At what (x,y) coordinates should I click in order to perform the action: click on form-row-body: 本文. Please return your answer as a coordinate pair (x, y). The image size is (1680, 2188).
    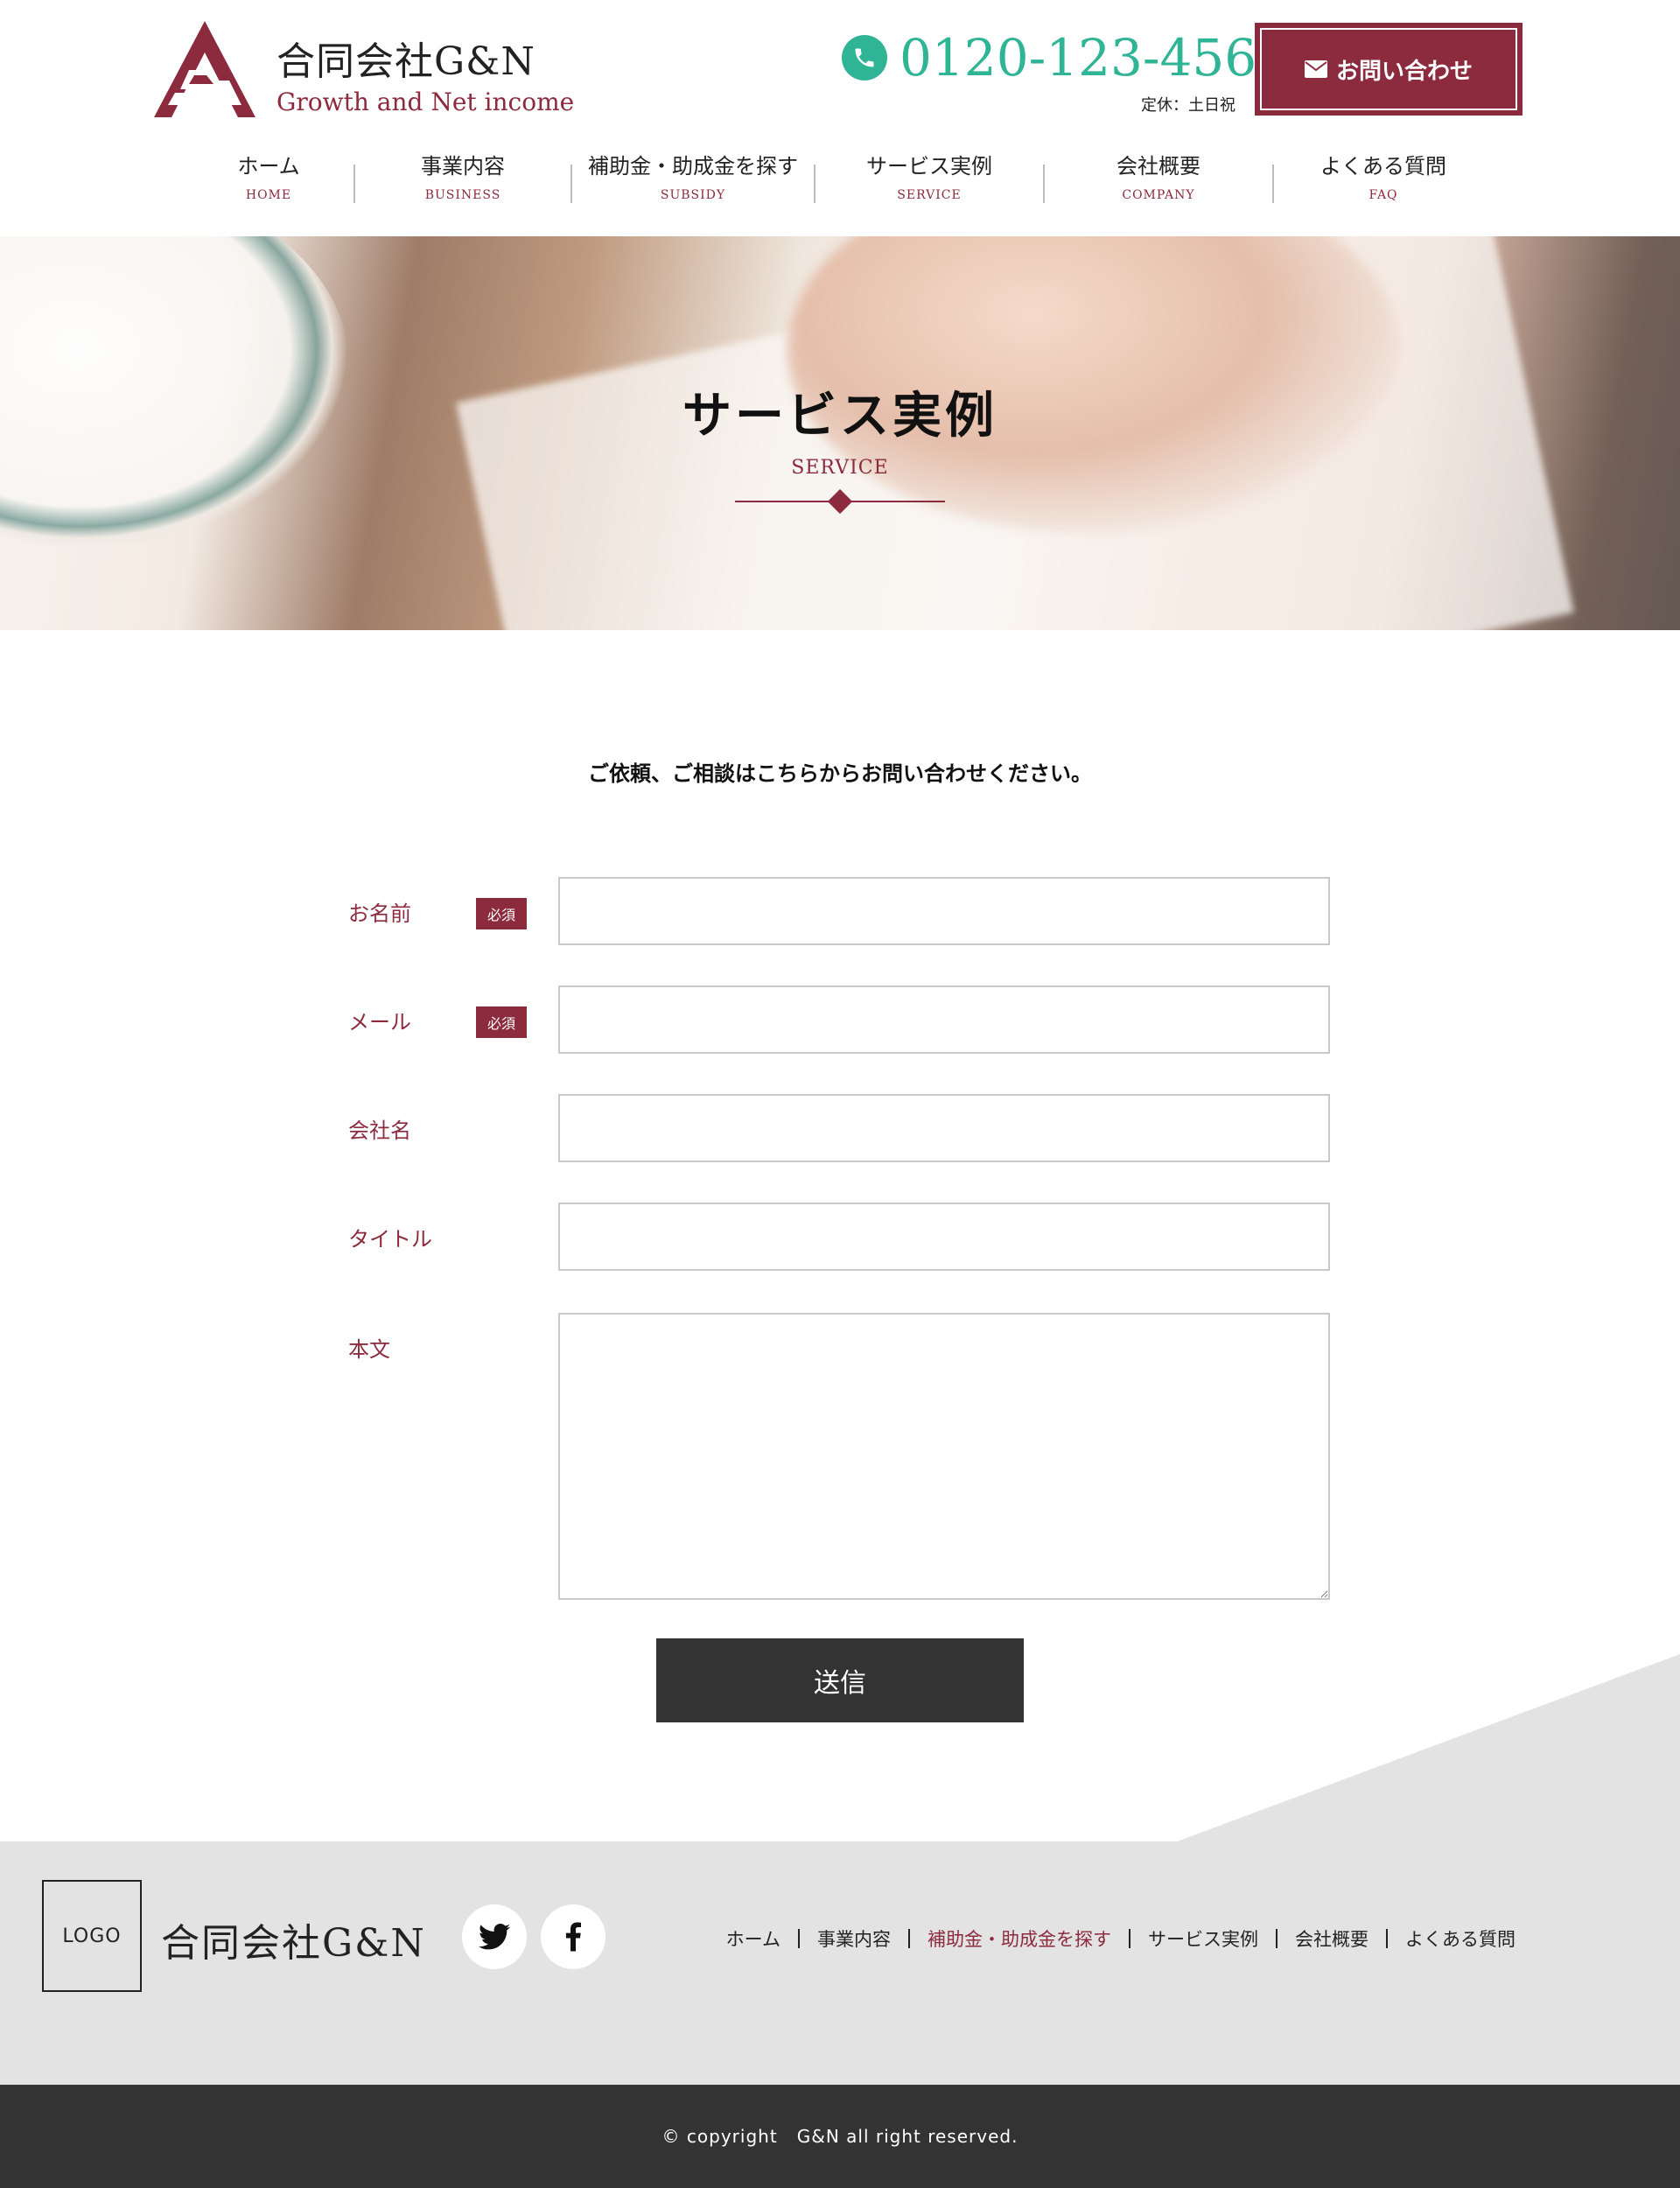
    Looking at the image, I should click on (839, 1456).